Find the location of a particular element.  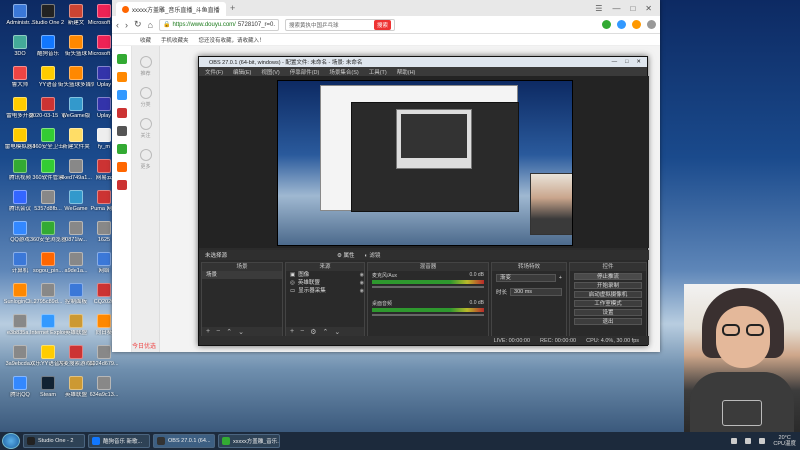

source-item: ▭ 显示器采集 ◉ is located at coordinates (325, 291).